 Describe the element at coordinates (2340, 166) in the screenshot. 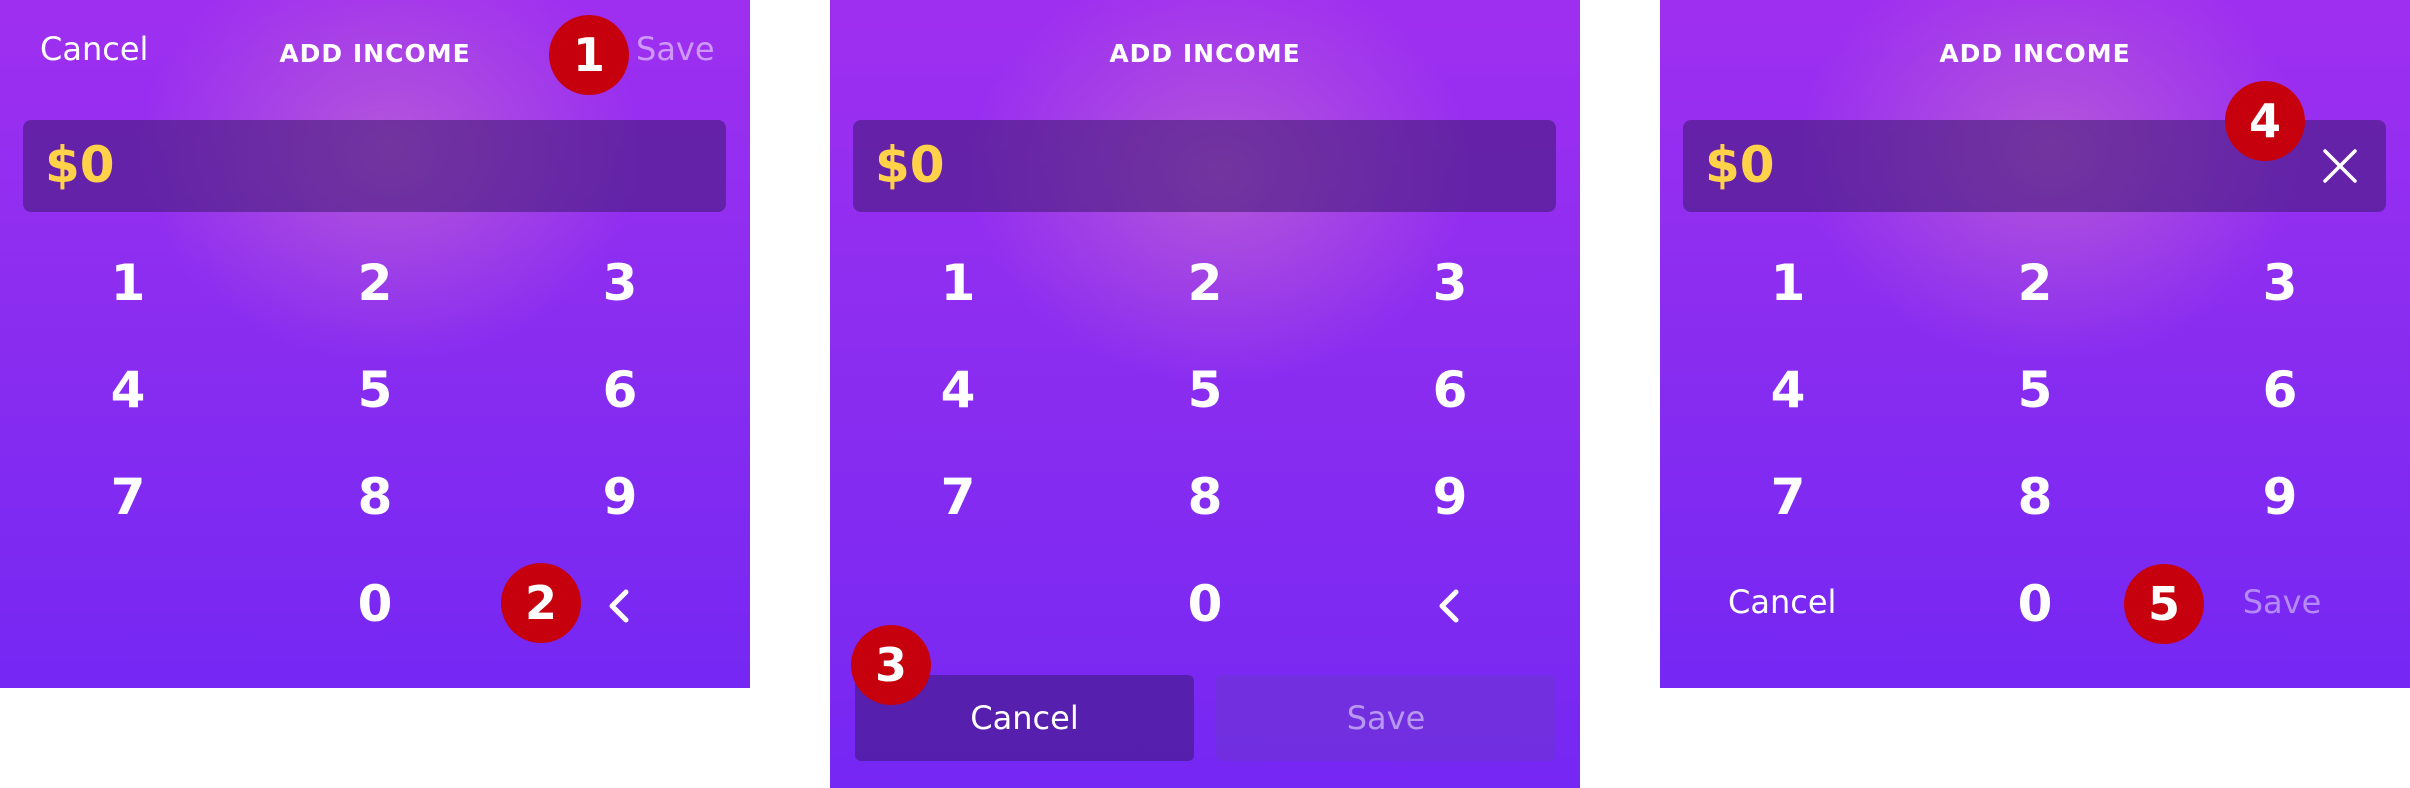

I see `close-icon` at that location.